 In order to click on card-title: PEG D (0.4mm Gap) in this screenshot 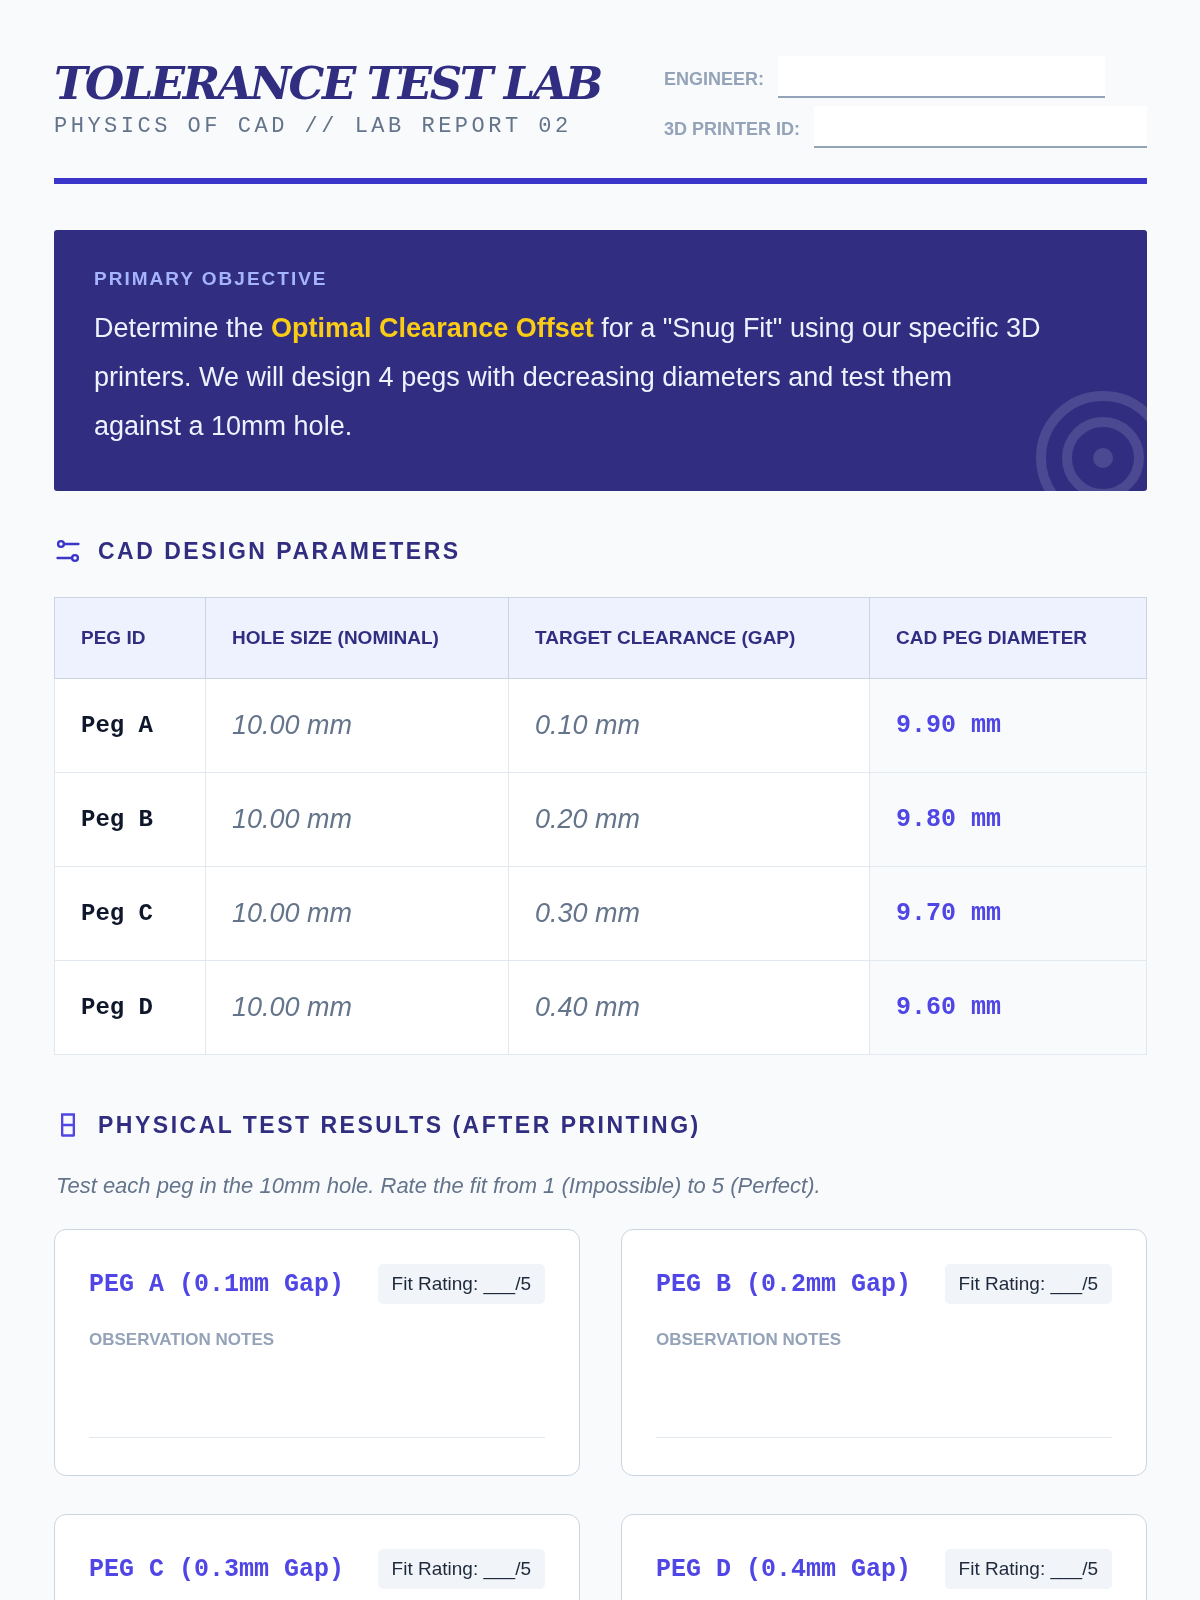, I will do `click(784, 1569)`.